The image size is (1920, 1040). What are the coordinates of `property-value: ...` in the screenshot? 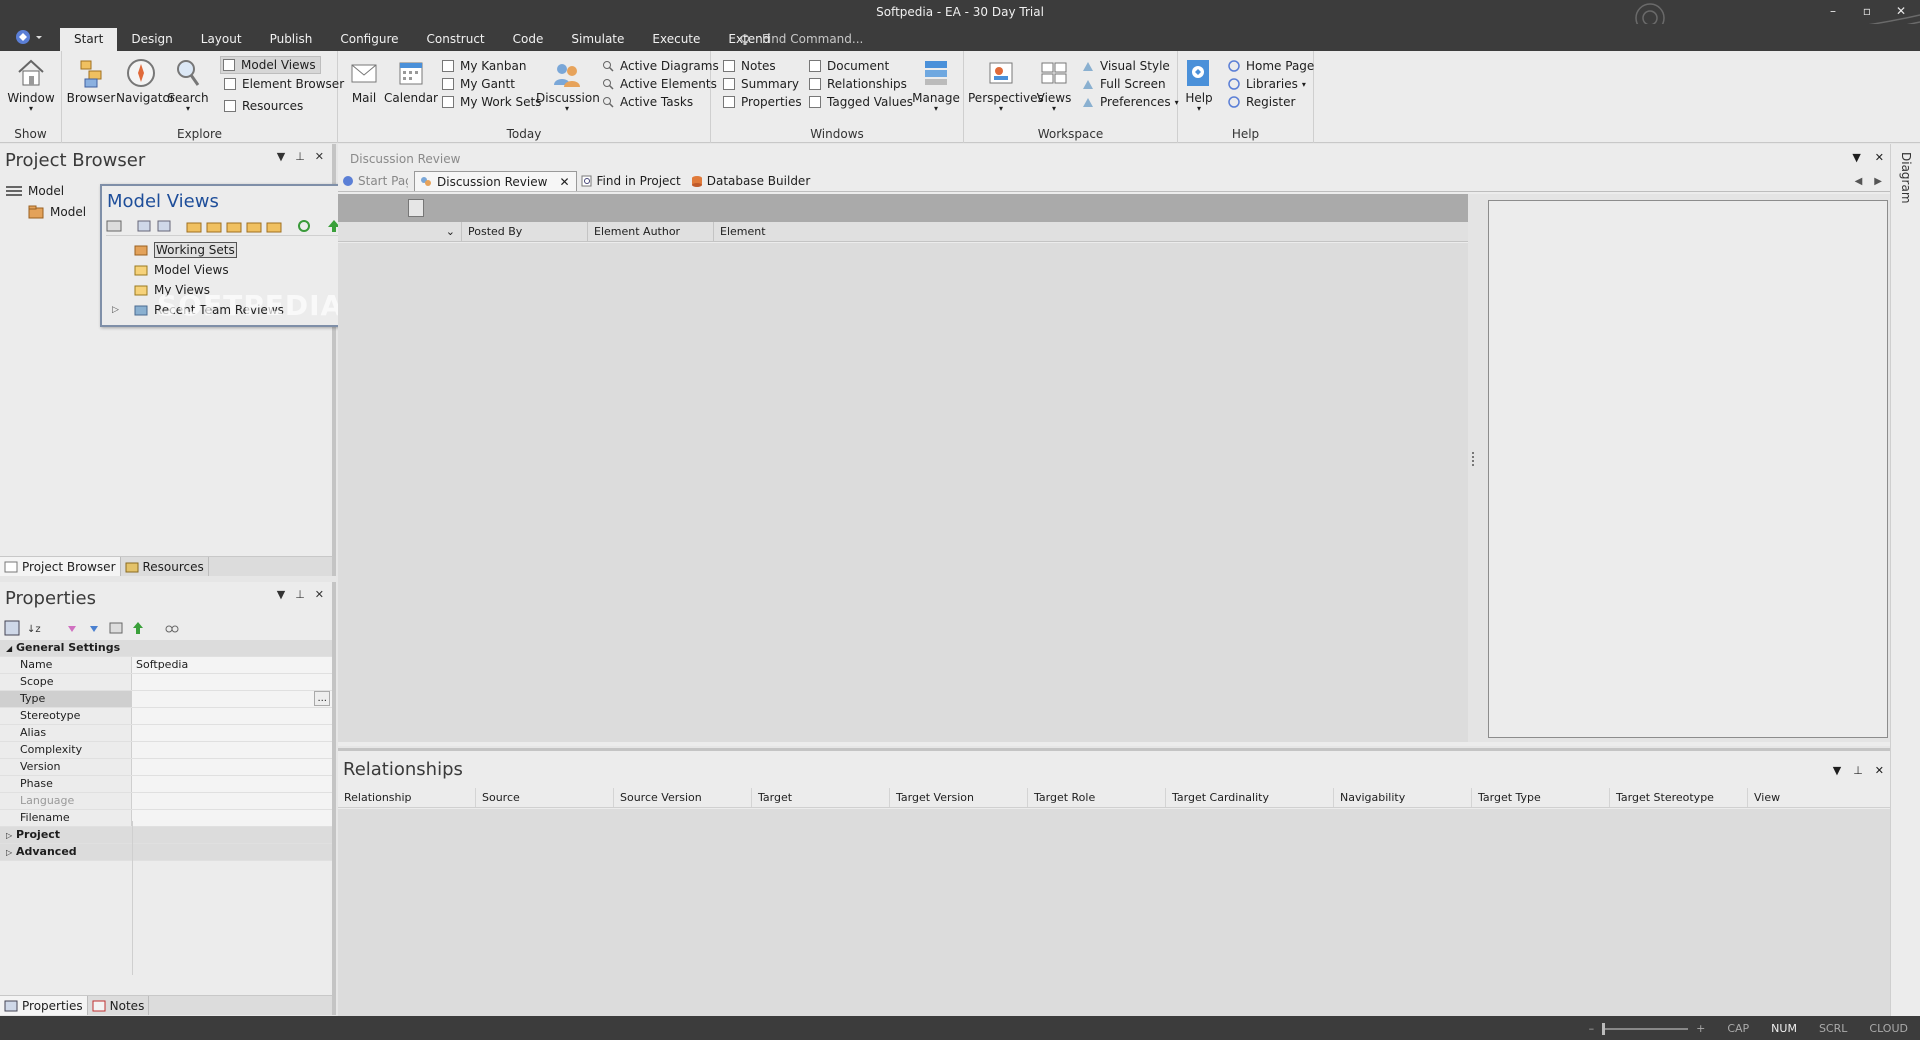 It's located at (232, 699).